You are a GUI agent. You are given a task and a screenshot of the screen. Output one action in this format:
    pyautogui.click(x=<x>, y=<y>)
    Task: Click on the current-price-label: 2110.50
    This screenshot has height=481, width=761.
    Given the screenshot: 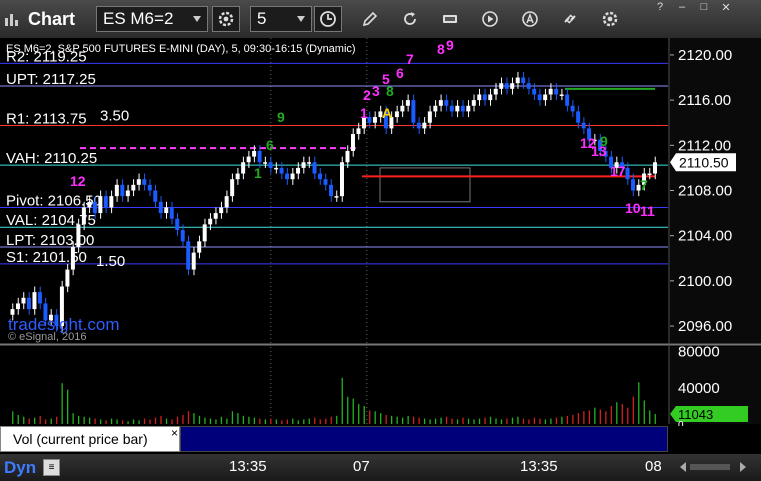 What is the action you would take?
    pyautogui.click(x=704, y=162)
    